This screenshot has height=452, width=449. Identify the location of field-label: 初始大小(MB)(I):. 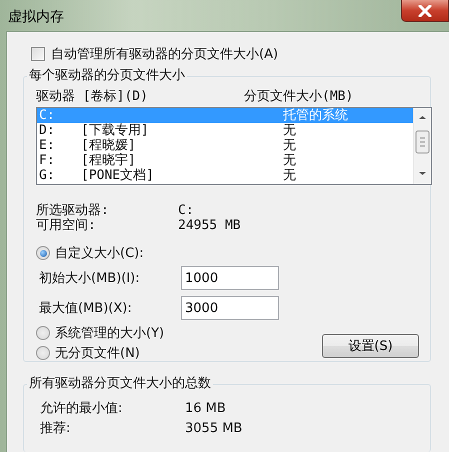
(90, 278).